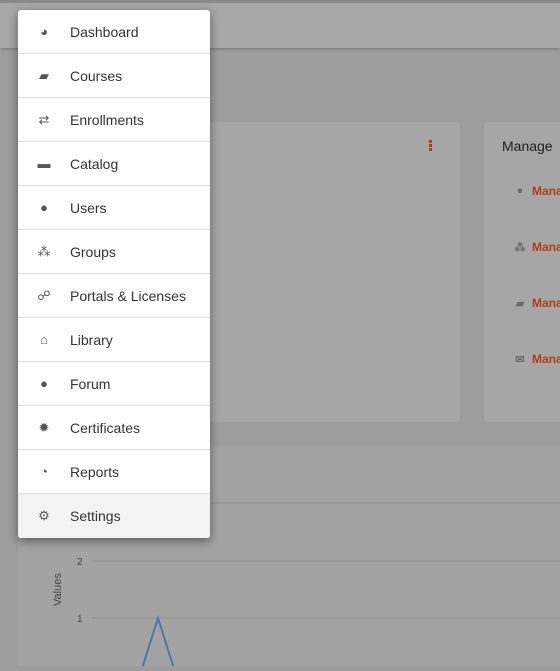 Image resolution: width=560 pixels, height=671 pixels. I want to click on manage-link: ✉ Mana, so click(537, 359).